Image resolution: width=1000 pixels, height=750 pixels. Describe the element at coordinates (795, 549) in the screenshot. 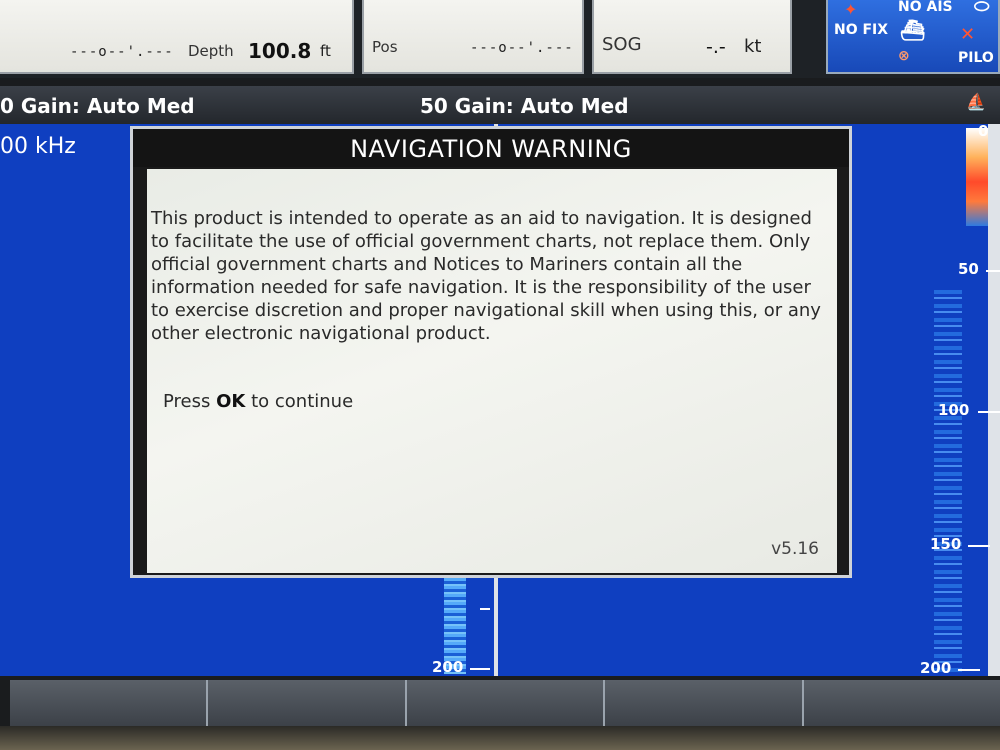

I see `software-version: v5.16` at that location.